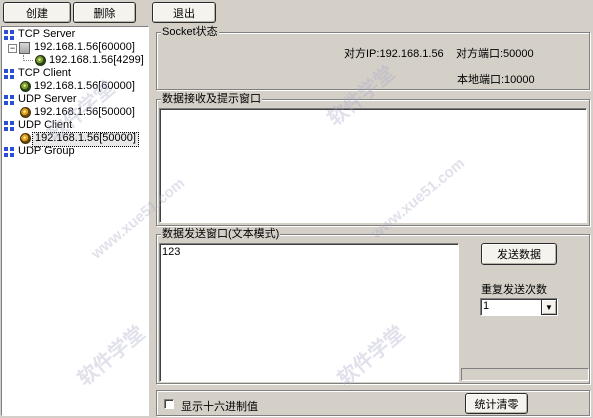  Describe the element at coordinates (96, 60) in the screenshot. I see `tree-item-tcp-server-conn: 192.168.1.56[4299]` at that location.